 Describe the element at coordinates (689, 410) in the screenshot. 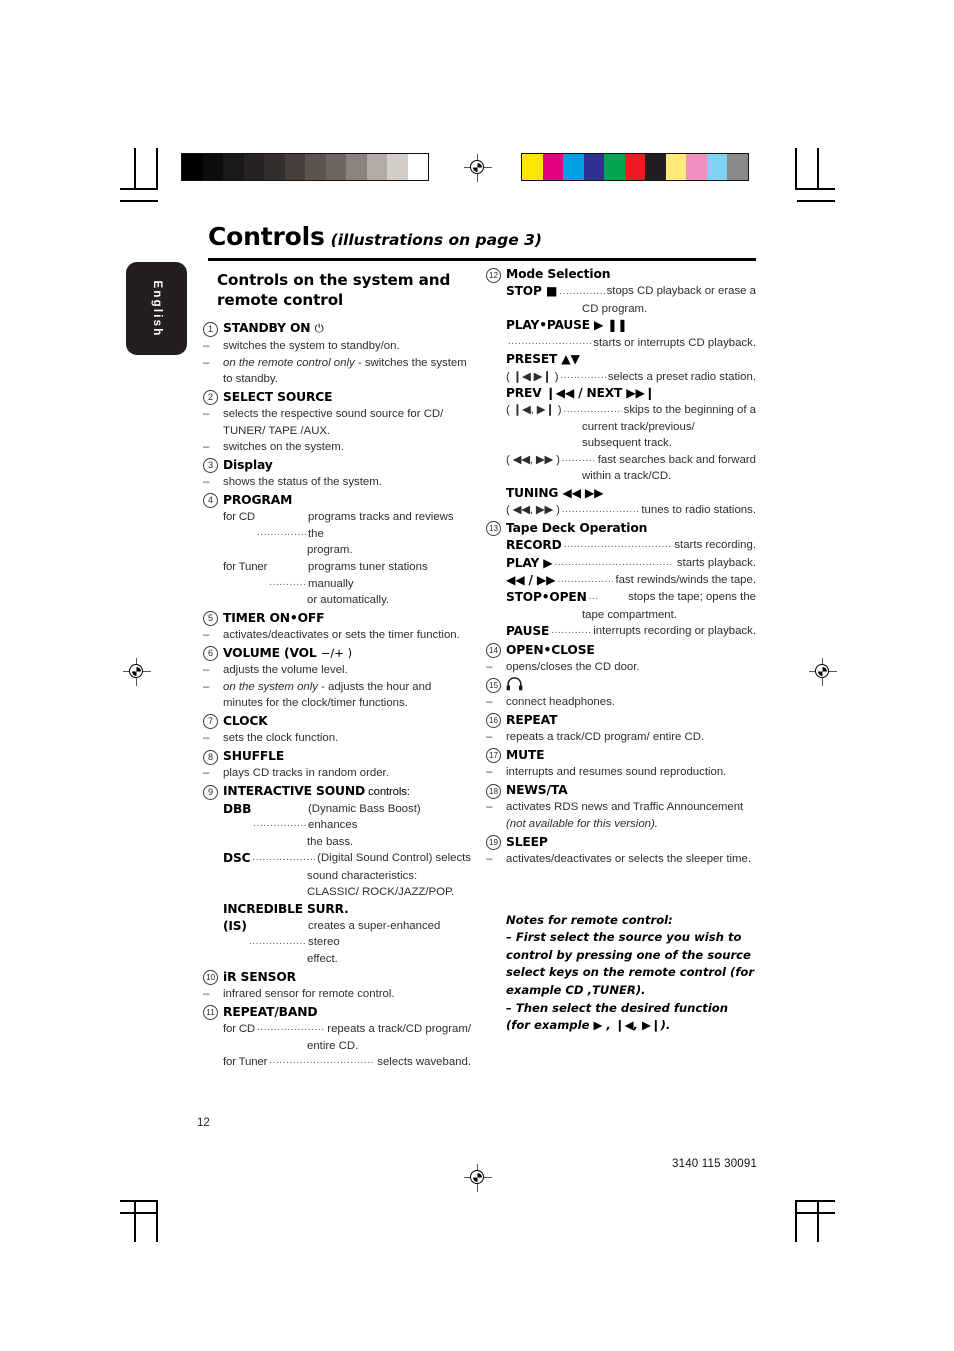

I see `definition-desc: skips to the beginning of a` at that location.